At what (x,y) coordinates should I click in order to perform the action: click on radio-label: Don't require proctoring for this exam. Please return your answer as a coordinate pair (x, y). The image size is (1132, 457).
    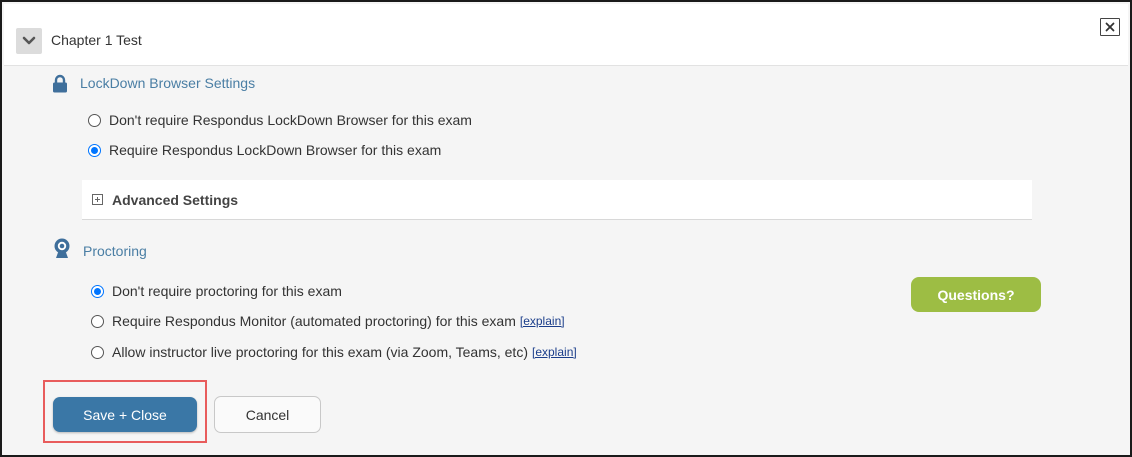
    Looking at the image, I should click on (227, 291).